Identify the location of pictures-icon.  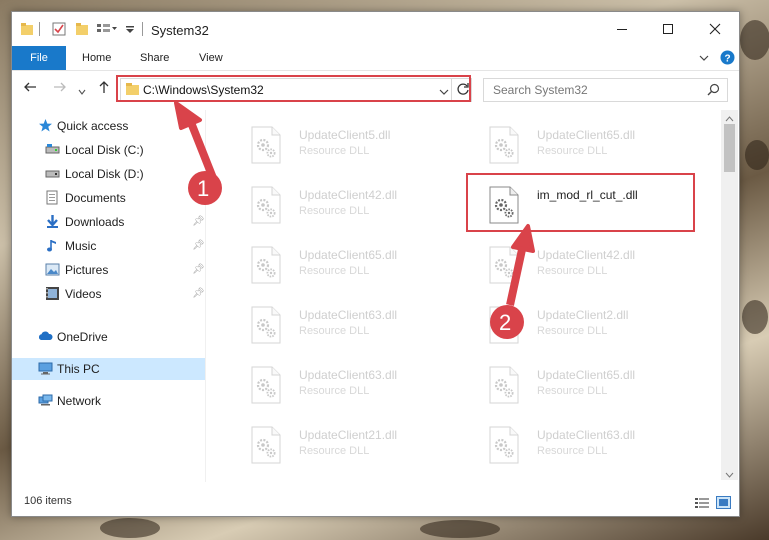
(52, 269).